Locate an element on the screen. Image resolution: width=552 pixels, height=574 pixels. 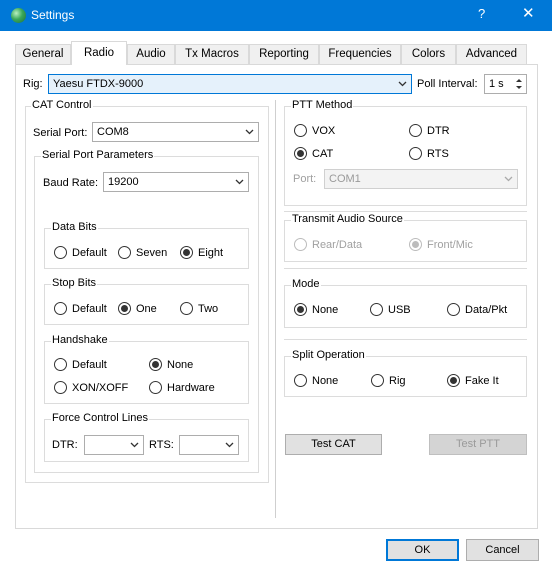
ptt-port-select: COM1 is located at coordinates (421, 179).